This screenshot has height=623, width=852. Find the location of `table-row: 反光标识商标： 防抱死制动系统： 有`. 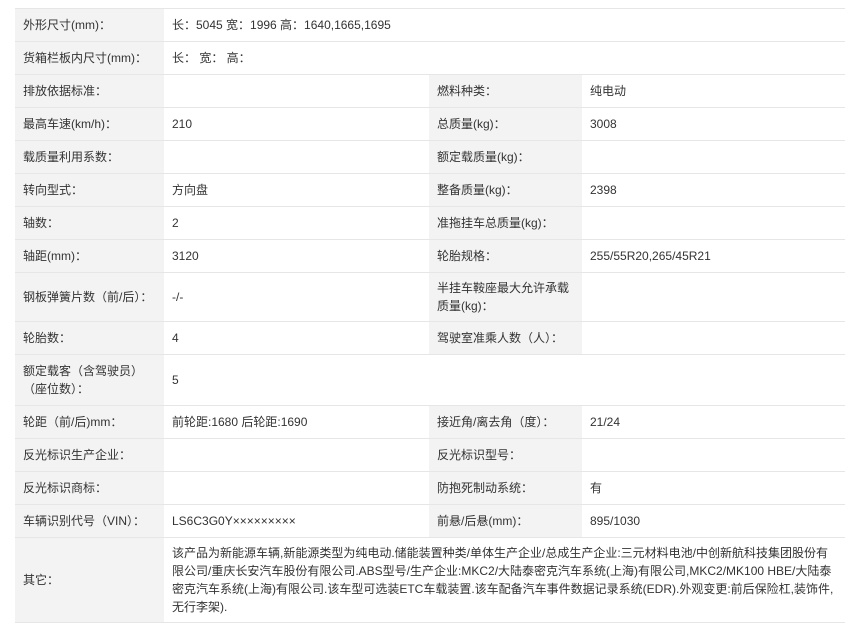

table-row: 反光标识商标： 防抱死制动系统： 有 is located at coordinates (430, 488).